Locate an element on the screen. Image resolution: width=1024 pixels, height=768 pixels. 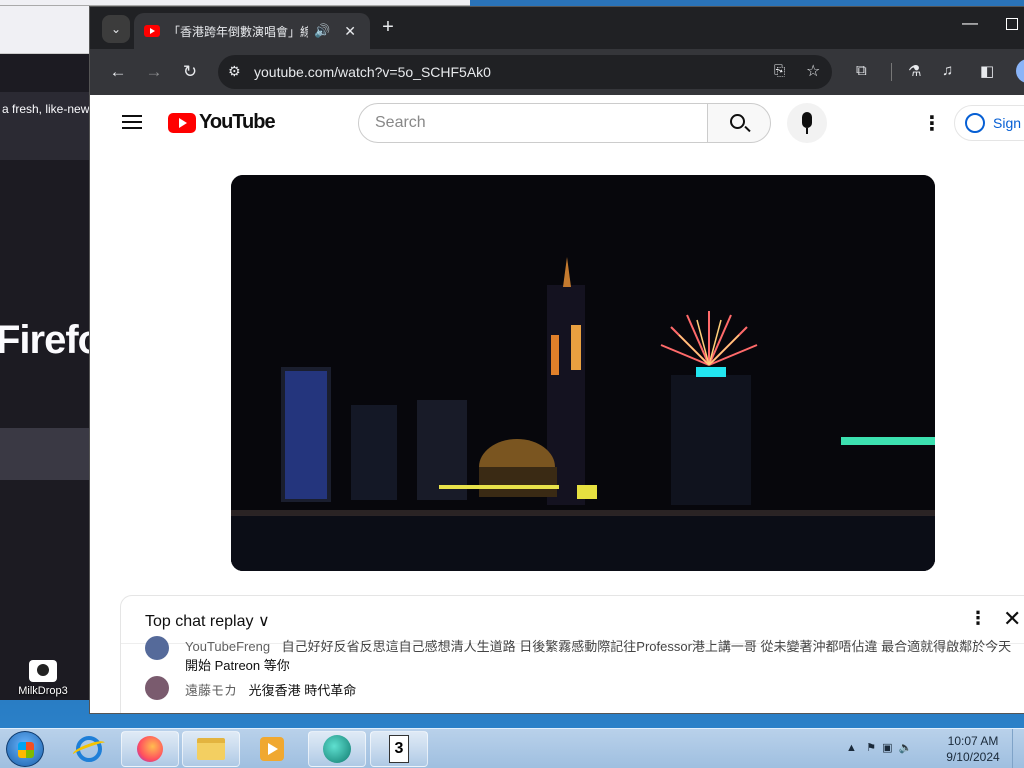
search-input: Search is located at coordinates (533, 123).